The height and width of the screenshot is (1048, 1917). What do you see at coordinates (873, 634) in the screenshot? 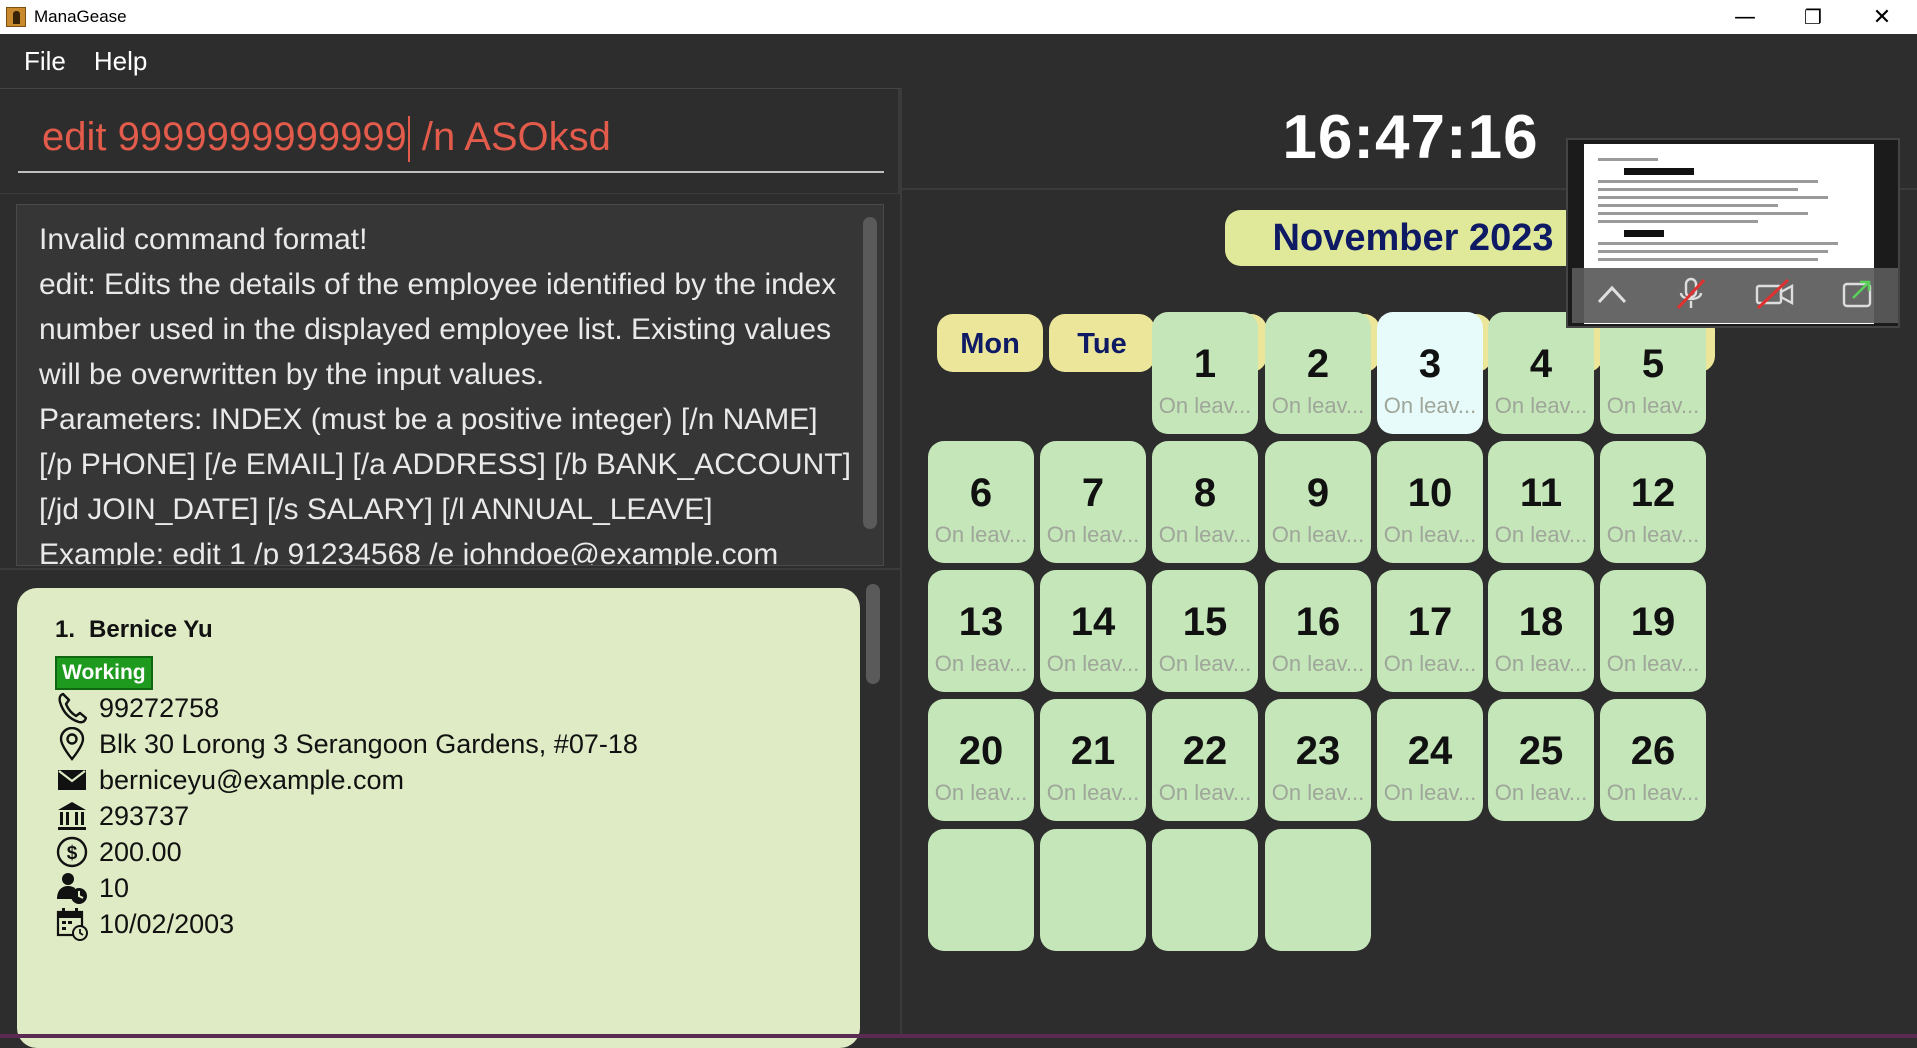
I see `list-scrollbar` at bounding box center [873, 634].